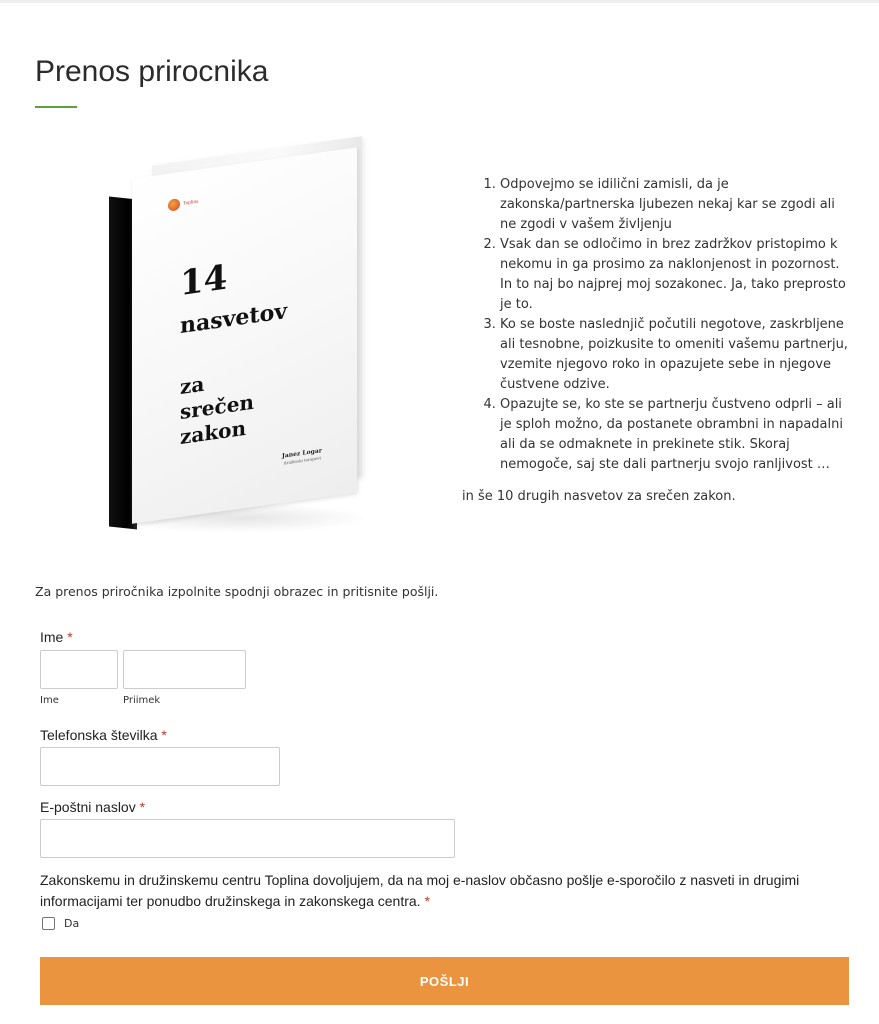 This screenshot has width=879, height=1024. What do you see at coordinates (192, 385) in the screenshot?
I see `cover-title-word: za` at bounding box center [192, 385].